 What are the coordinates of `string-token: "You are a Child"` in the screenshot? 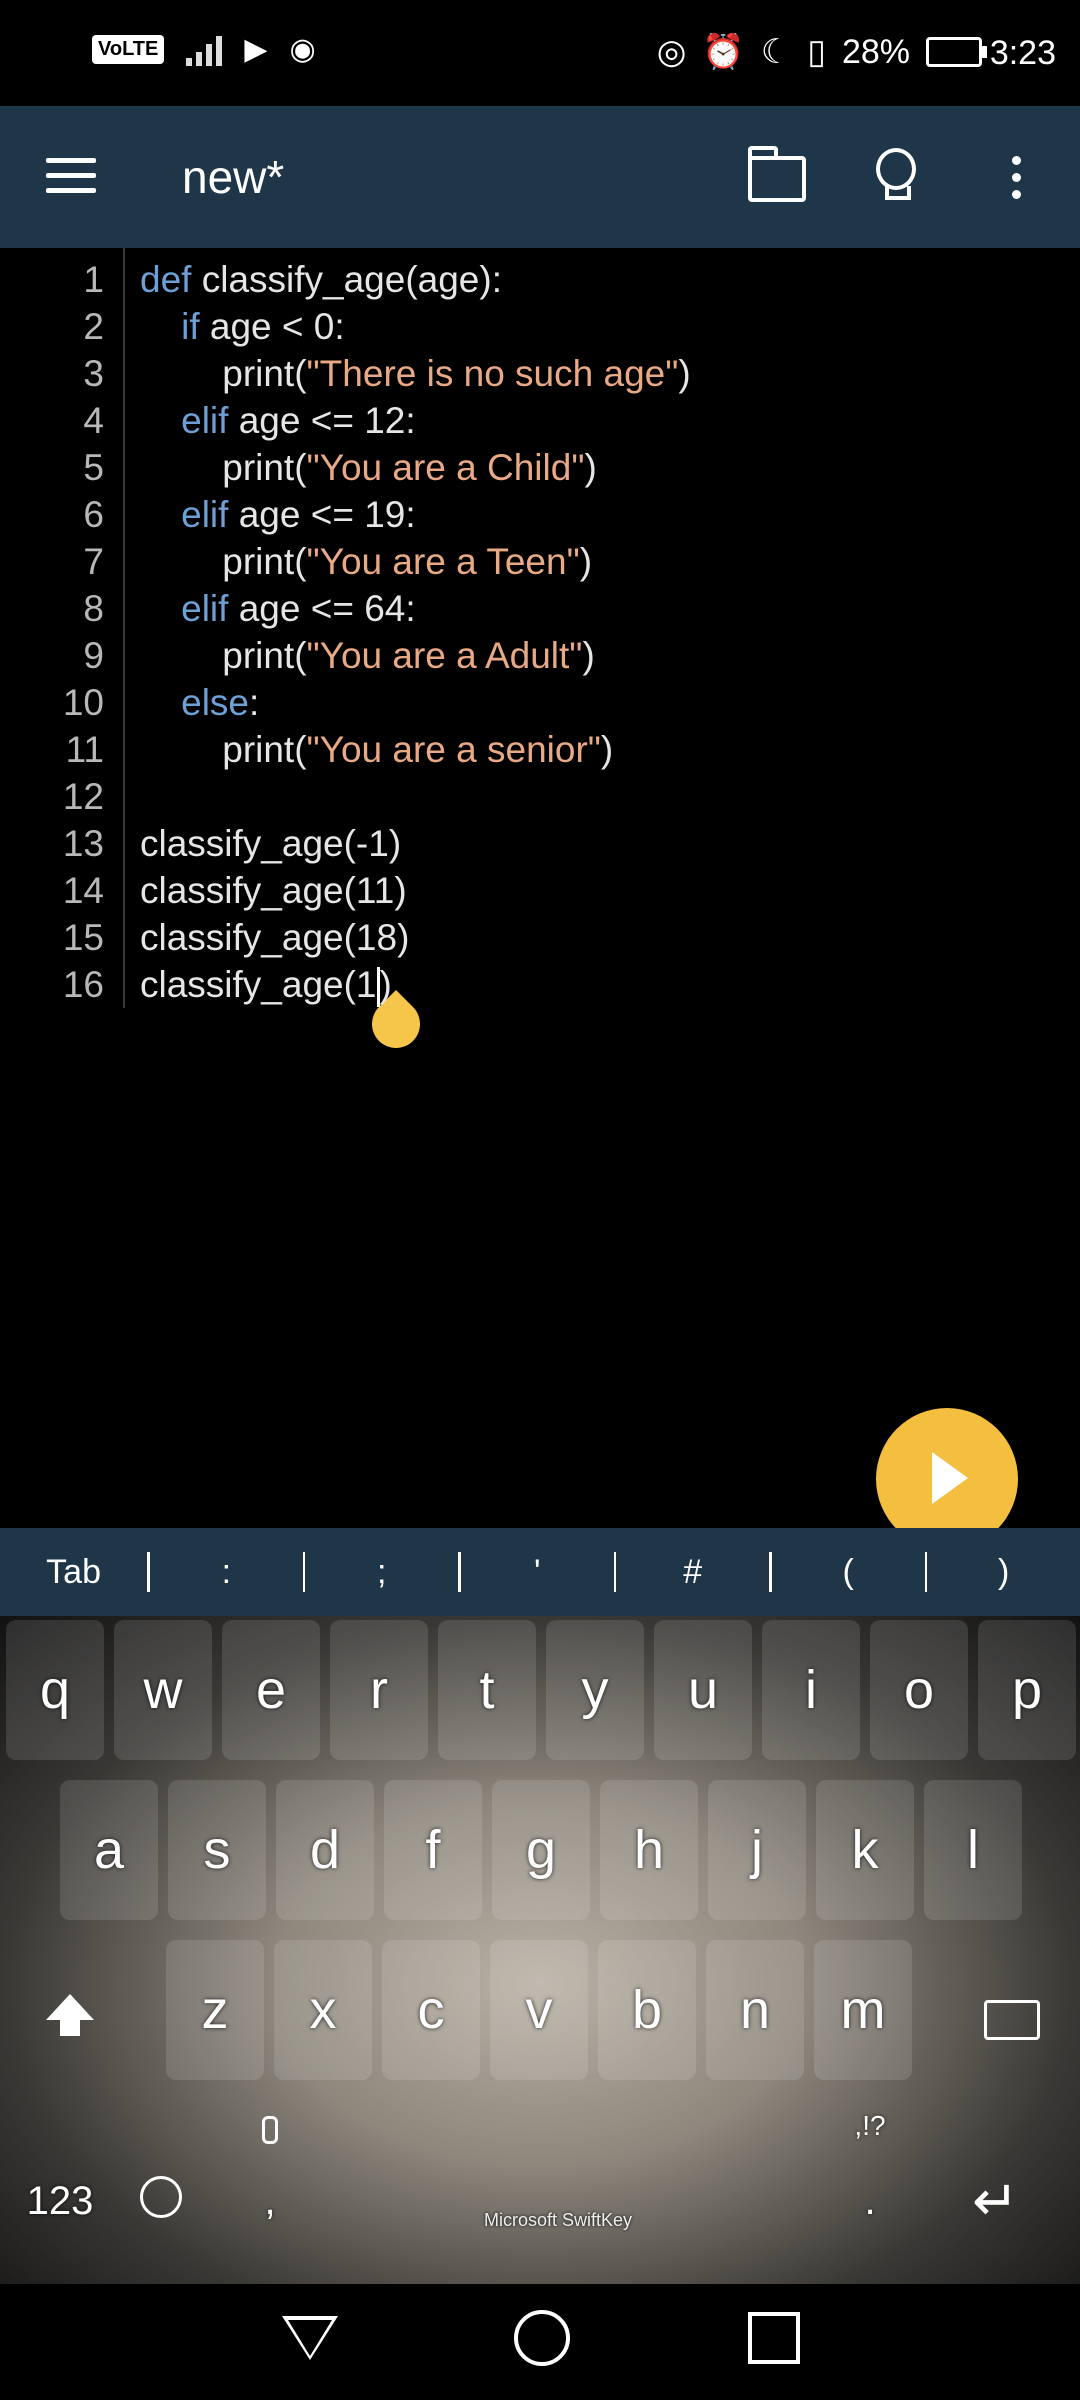 It's located at (445, 467).